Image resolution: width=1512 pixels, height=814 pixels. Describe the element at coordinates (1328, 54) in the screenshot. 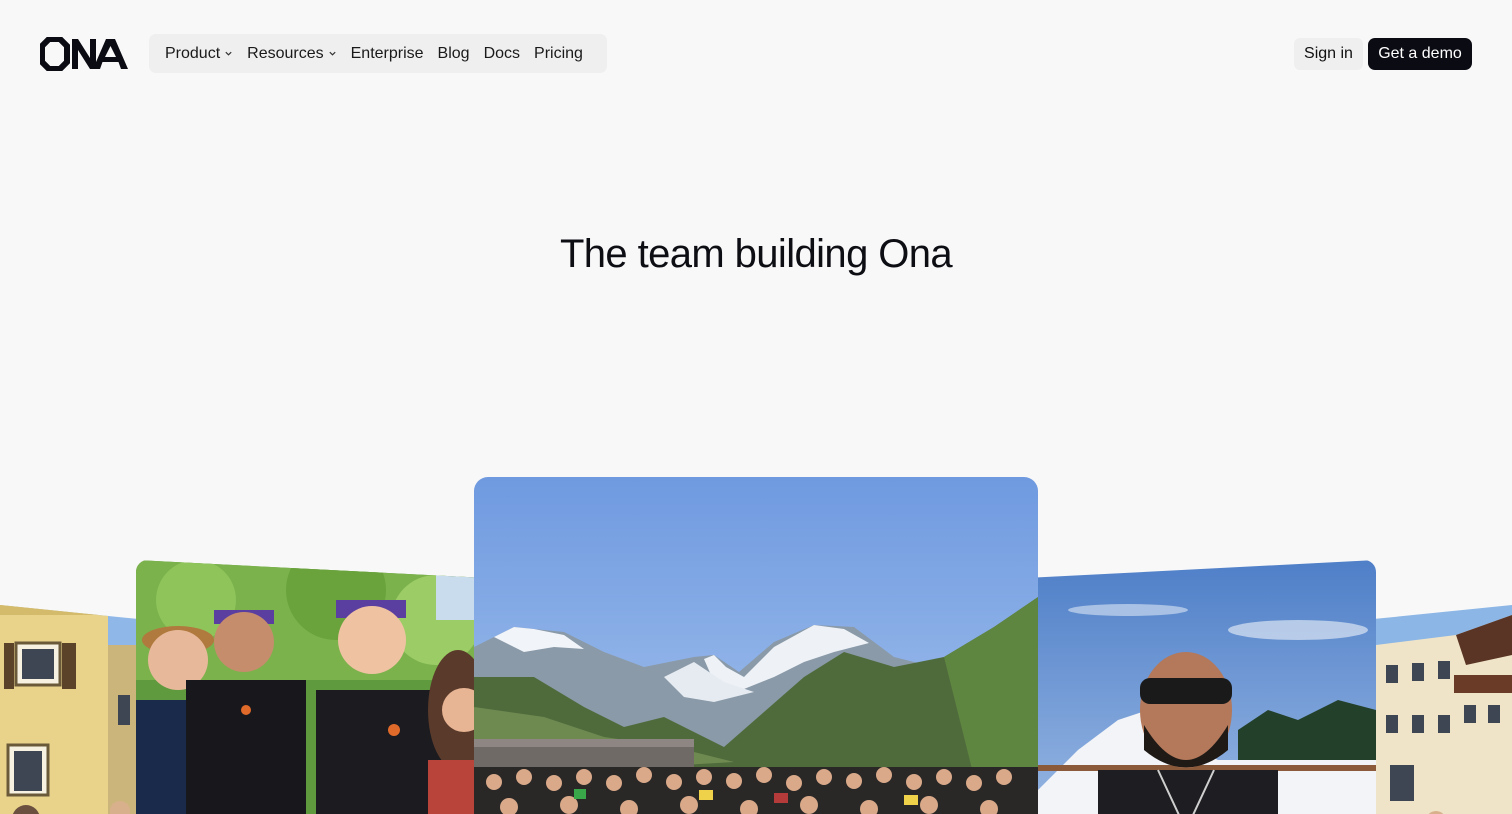

I see `sign-in-button: Sign in` at that location.